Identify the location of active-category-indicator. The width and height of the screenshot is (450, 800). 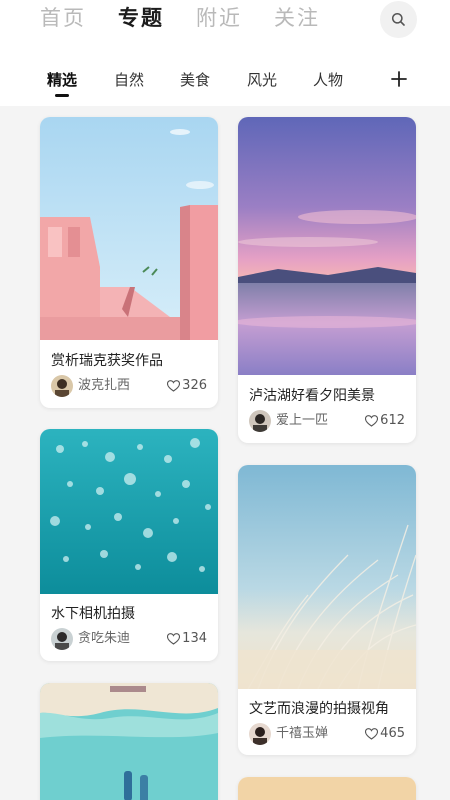
(62, 95).